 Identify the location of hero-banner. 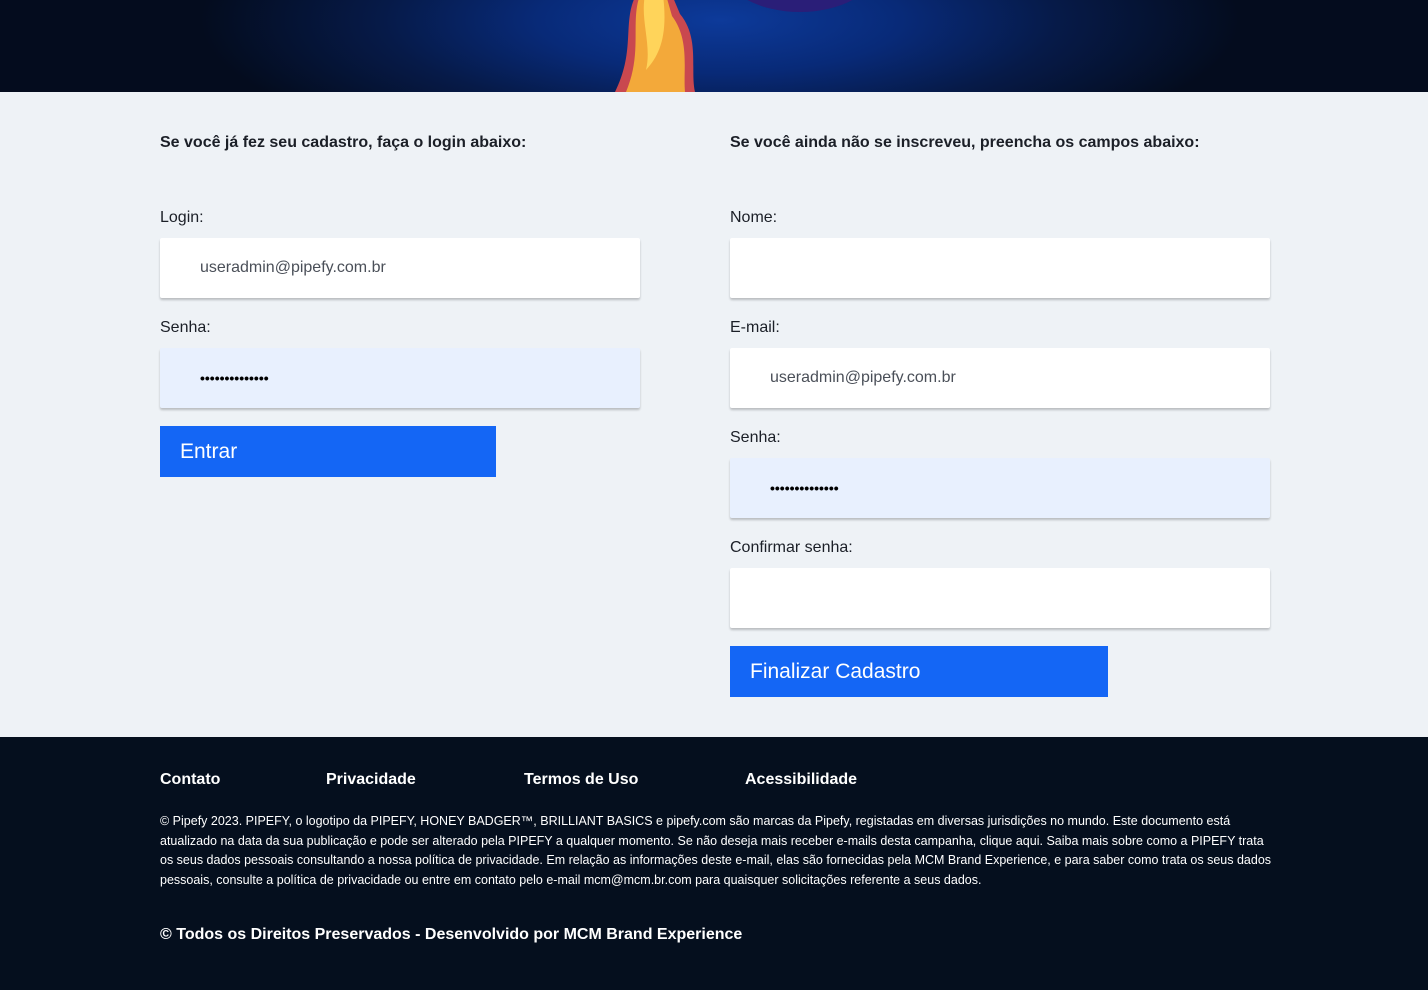
(714, 46).